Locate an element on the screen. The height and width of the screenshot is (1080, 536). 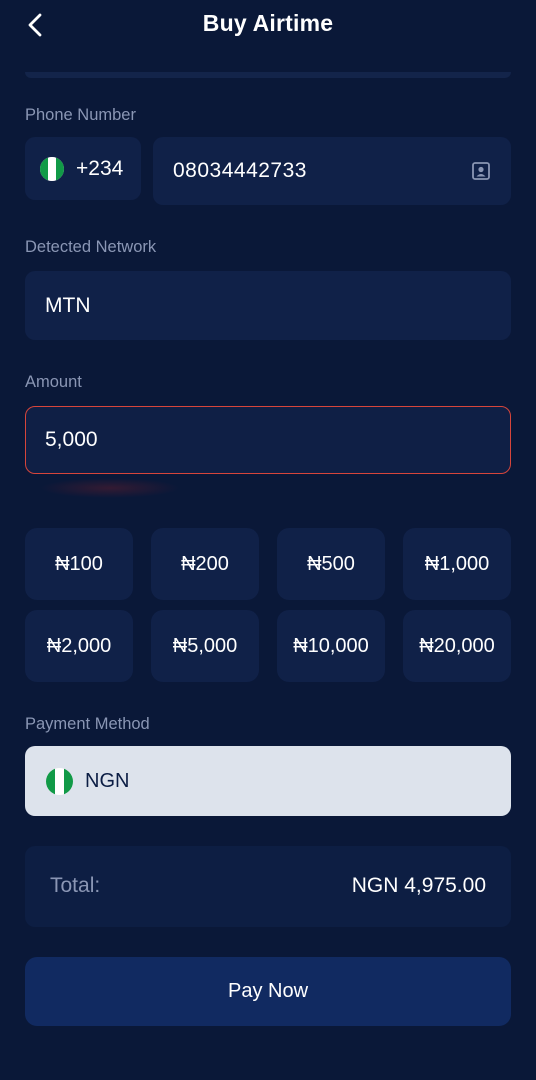
pay-now-button: Pay Now is located at coordinates (268, 991).